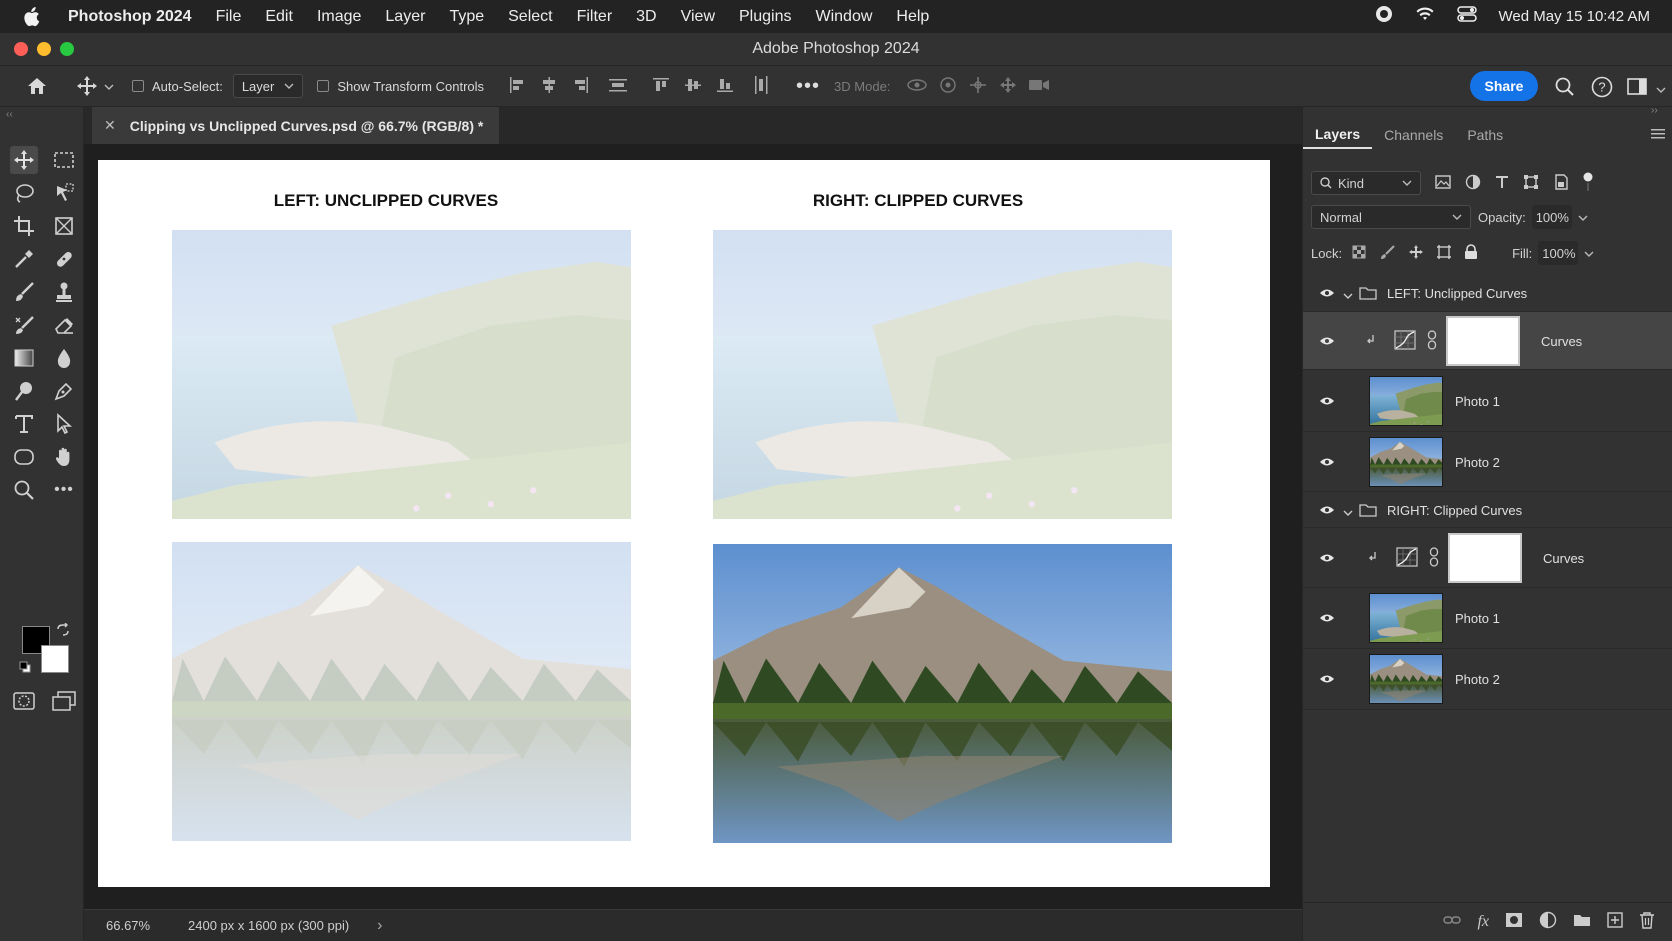 The image size is (1672, 941). What do you see at coordinates (1471, 253) in the screenshot?
I see `lock-all-icon` at bounding box center [1471, 253].